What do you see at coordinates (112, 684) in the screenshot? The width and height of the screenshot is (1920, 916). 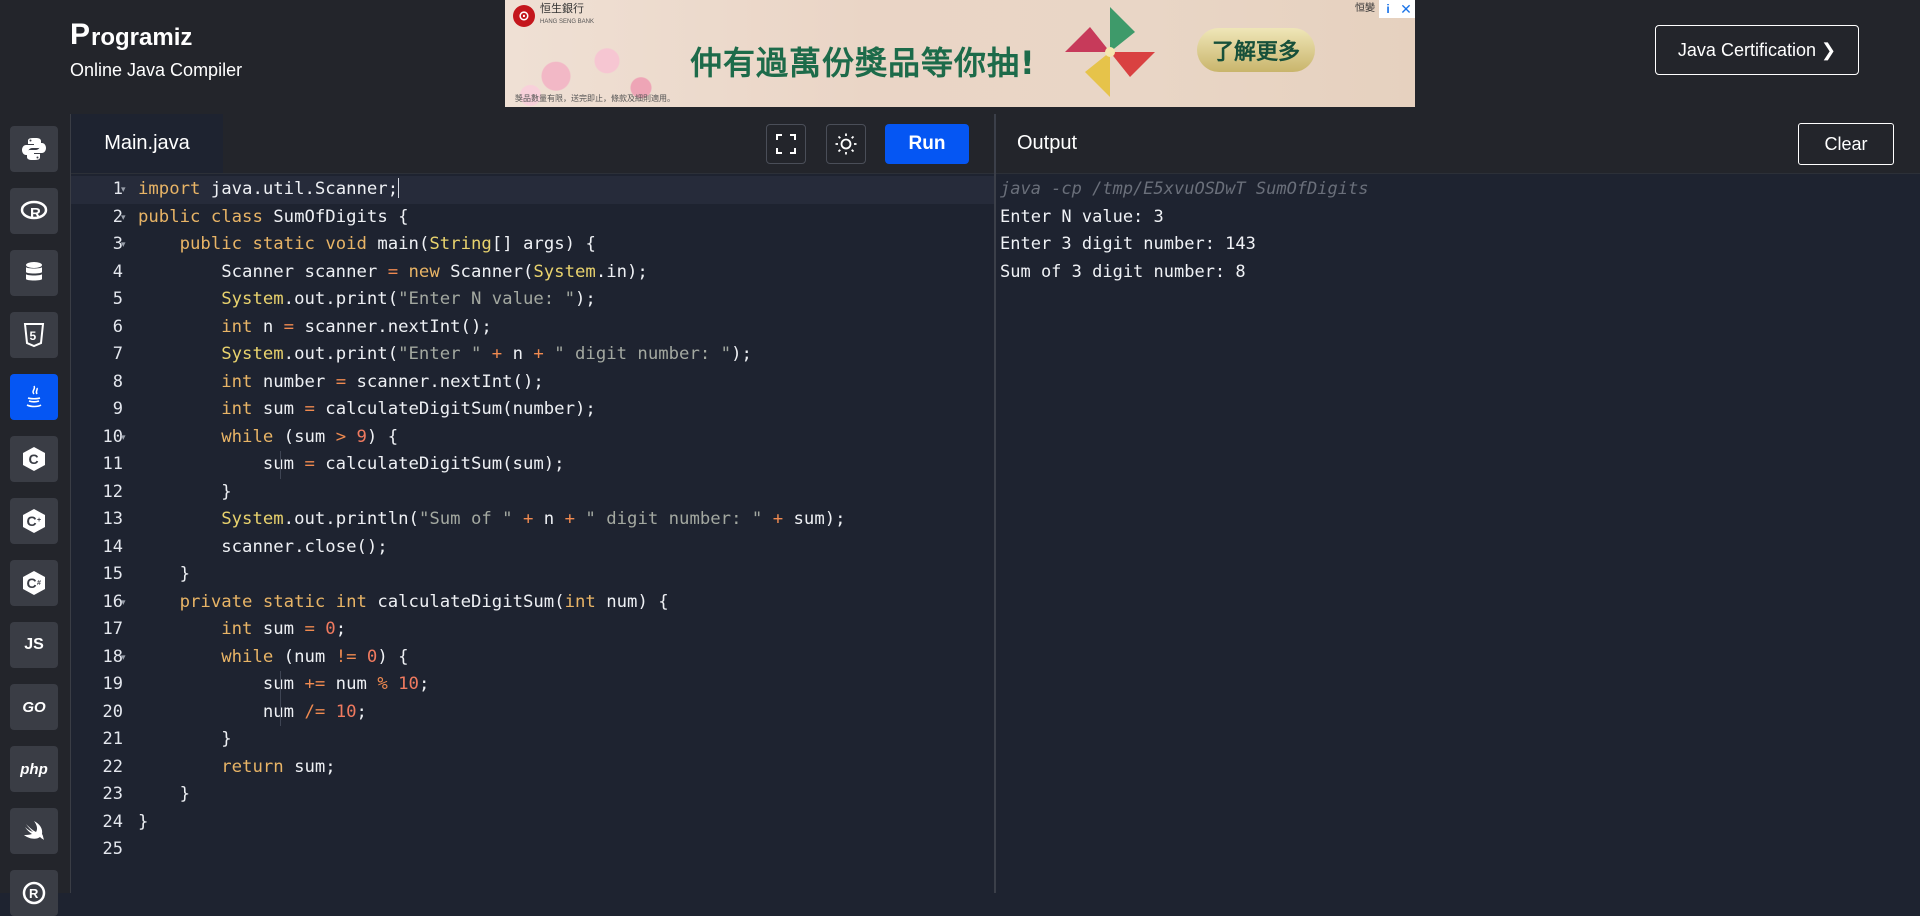 I see `line-number: 19` at bounding box center [112, 684].